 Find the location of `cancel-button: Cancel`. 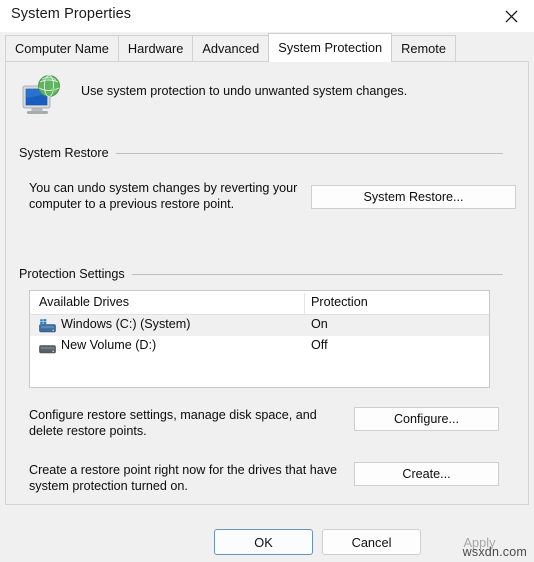

cancel-button: Cancel is located at coordinates (371, 542).